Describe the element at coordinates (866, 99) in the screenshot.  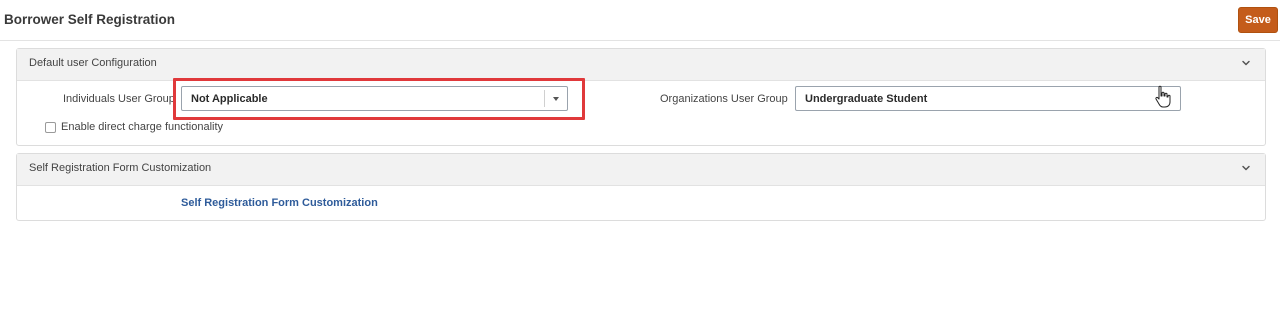
I see `organizations-user-group-value: Undergraduate Student` at that location.